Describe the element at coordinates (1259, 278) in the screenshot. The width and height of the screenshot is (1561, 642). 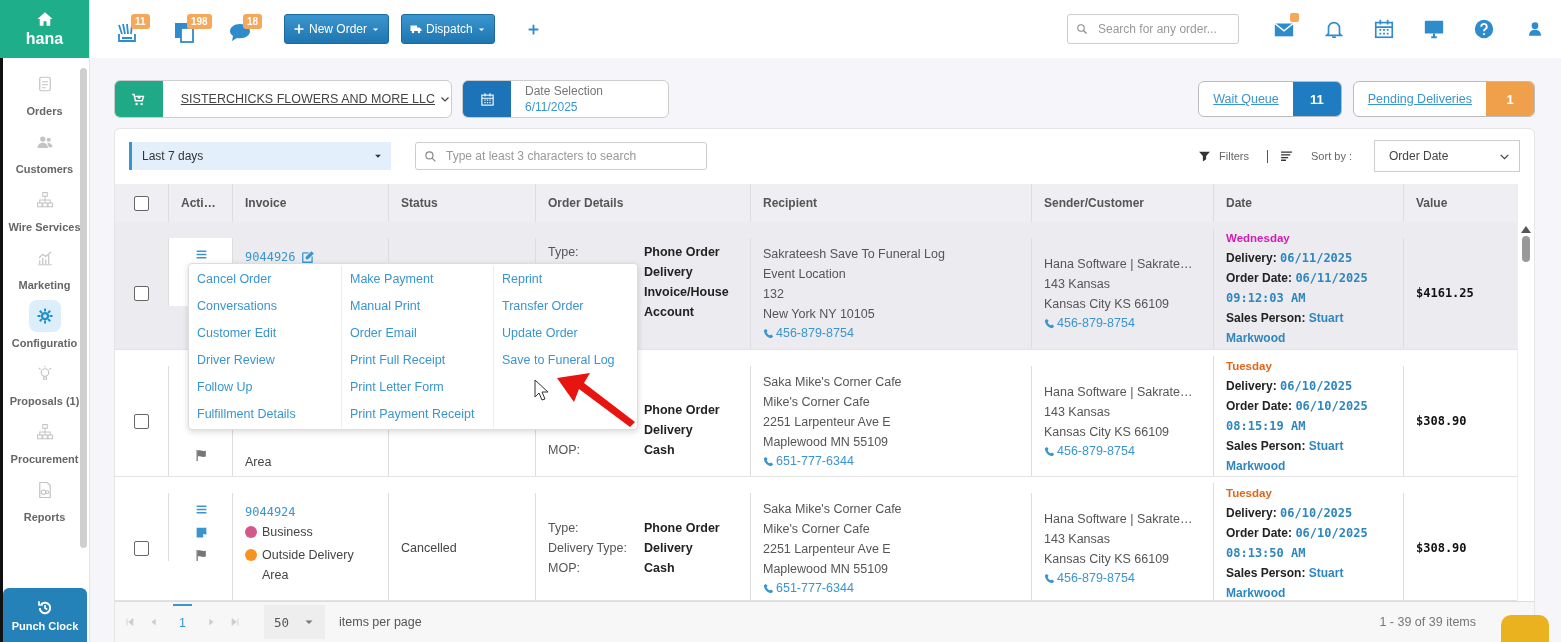
I see `date-label: Order Date:` at that location.